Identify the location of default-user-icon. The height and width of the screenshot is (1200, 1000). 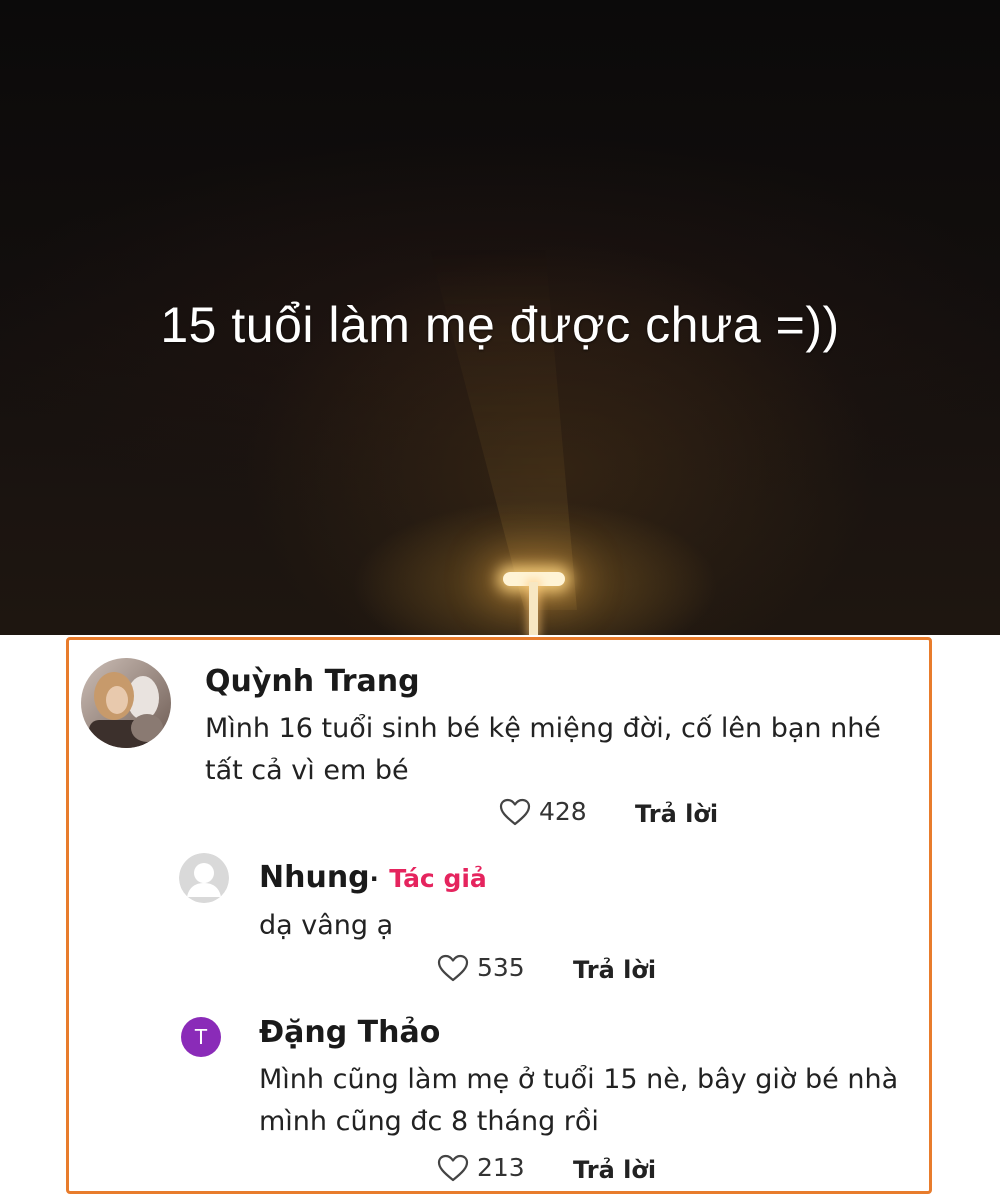
(204, 878).